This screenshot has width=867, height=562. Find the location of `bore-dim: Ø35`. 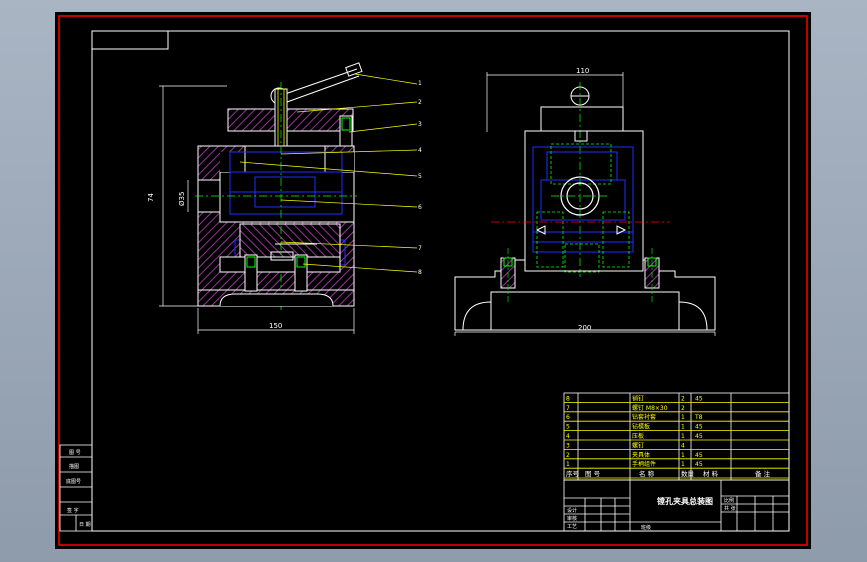

bore-dim: Ø35 is located at coordinates (182, 199).